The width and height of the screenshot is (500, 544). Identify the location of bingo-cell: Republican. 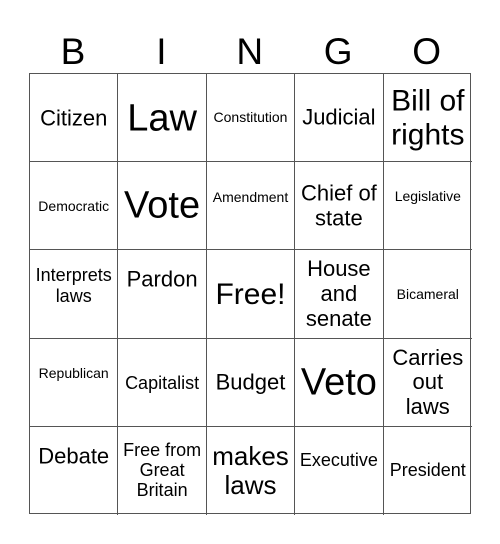
(74, 382).